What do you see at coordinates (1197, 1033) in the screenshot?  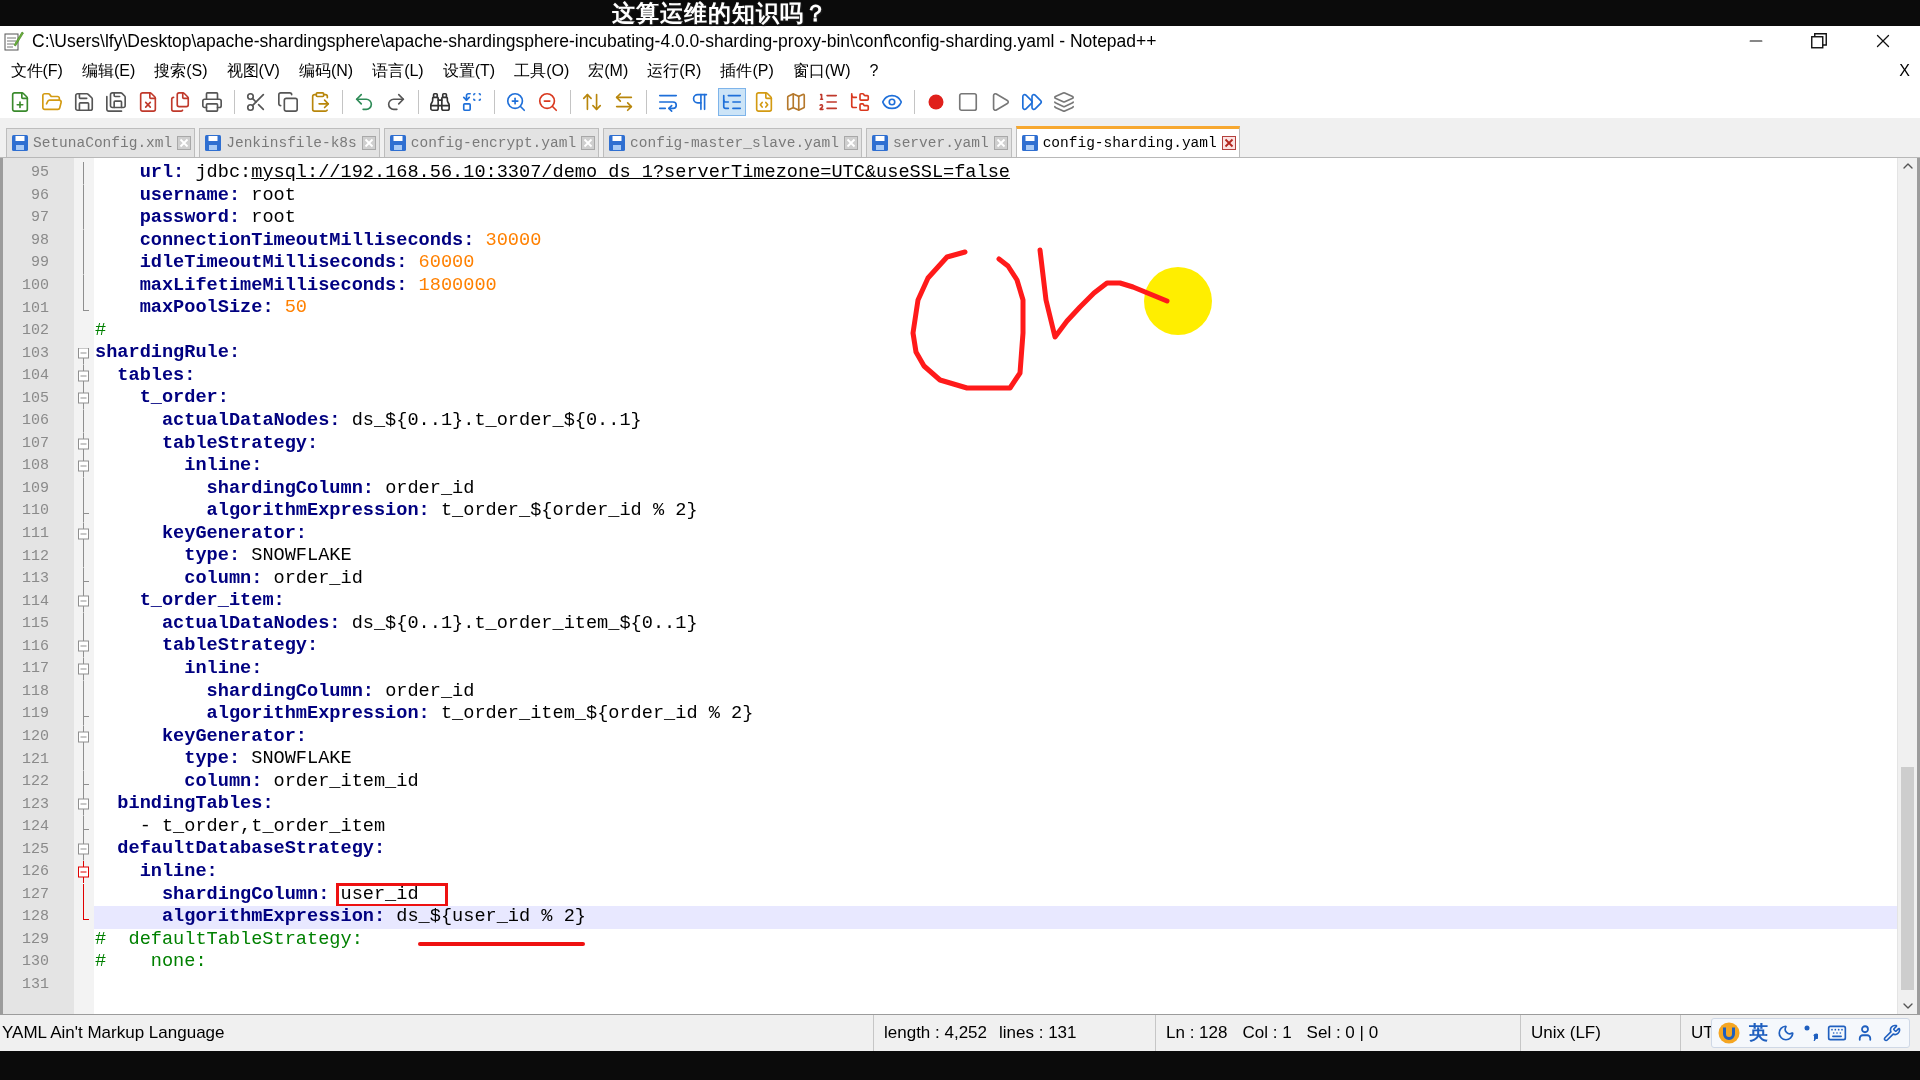 I see `line-status: Ln : 128` at bounding box center [1197, 1033].